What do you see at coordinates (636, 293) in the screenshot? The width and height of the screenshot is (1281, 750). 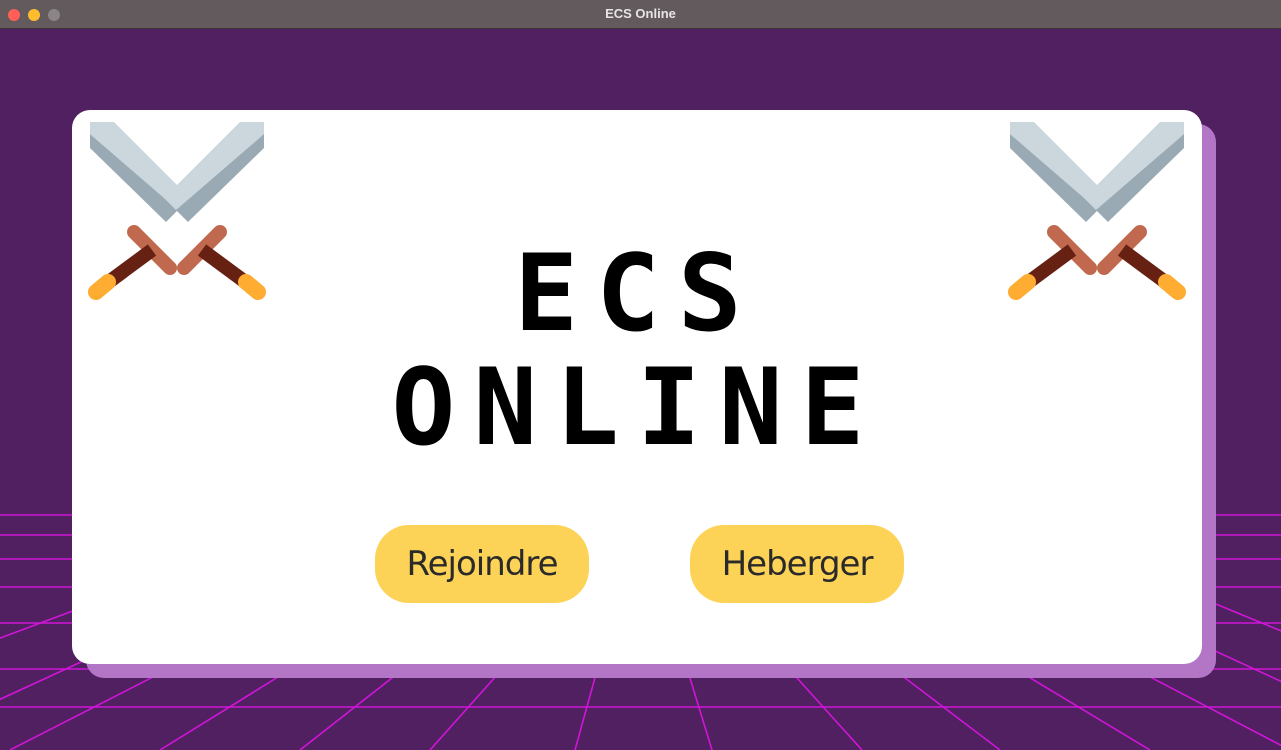 I see `logo-line-1: ECS` at bounding box center [636, 293].